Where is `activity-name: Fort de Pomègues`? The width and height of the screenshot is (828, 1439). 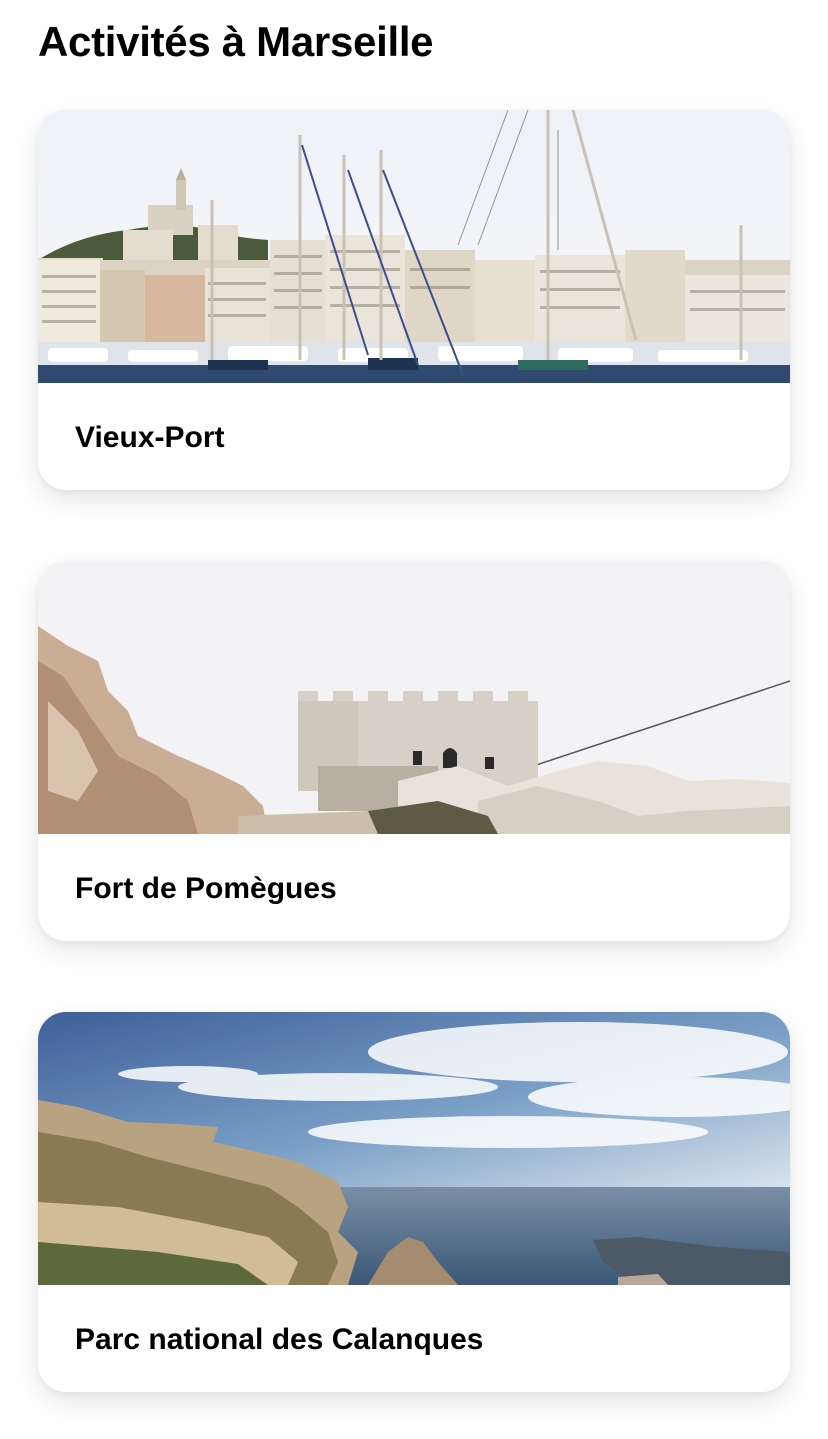
activity-name: Fort de Pomègues is located at coordinates (206, 888).